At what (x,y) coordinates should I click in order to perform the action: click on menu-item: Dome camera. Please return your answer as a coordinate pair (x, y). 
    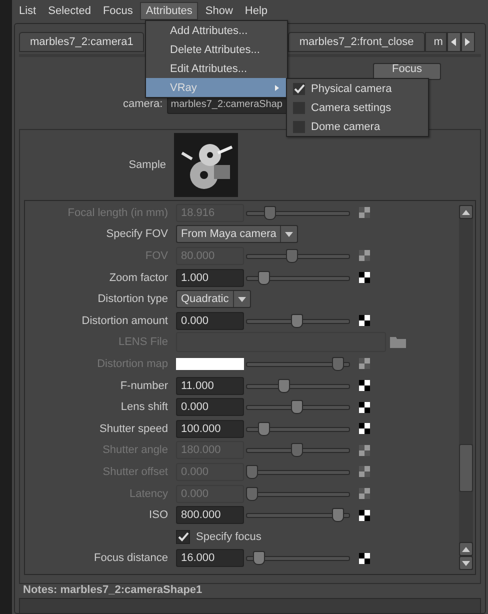
    Looking at the image, I should click on (357, 126).